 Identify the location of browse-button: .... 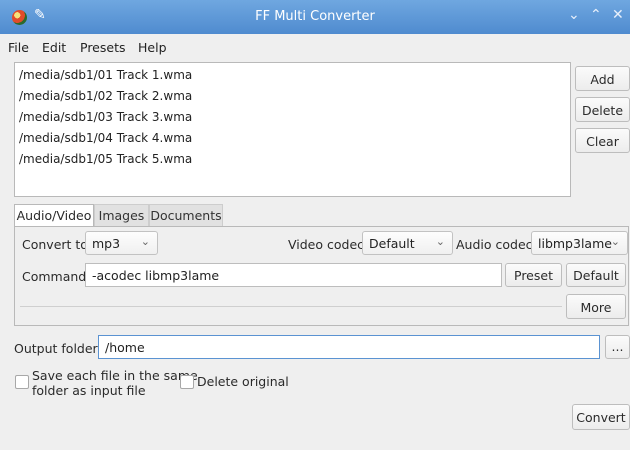
(617, 347).